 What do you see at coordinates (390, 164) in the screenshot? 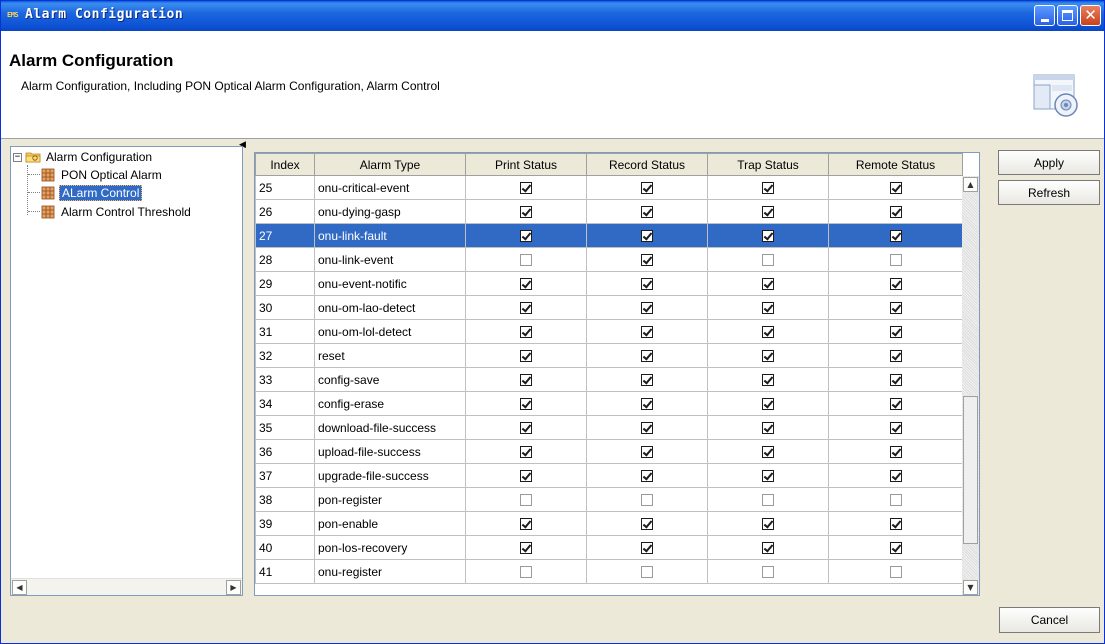
I see `column-header: Alarm Type` at bounding box center [390, 164].